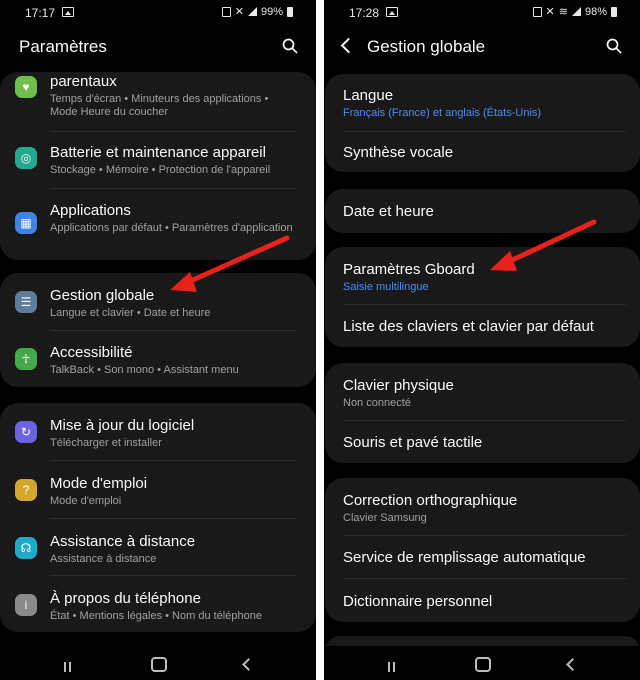  Describe the element at coordinates (26, 302) in the screenshot. I see `sliders-icon: ☰` at that location.